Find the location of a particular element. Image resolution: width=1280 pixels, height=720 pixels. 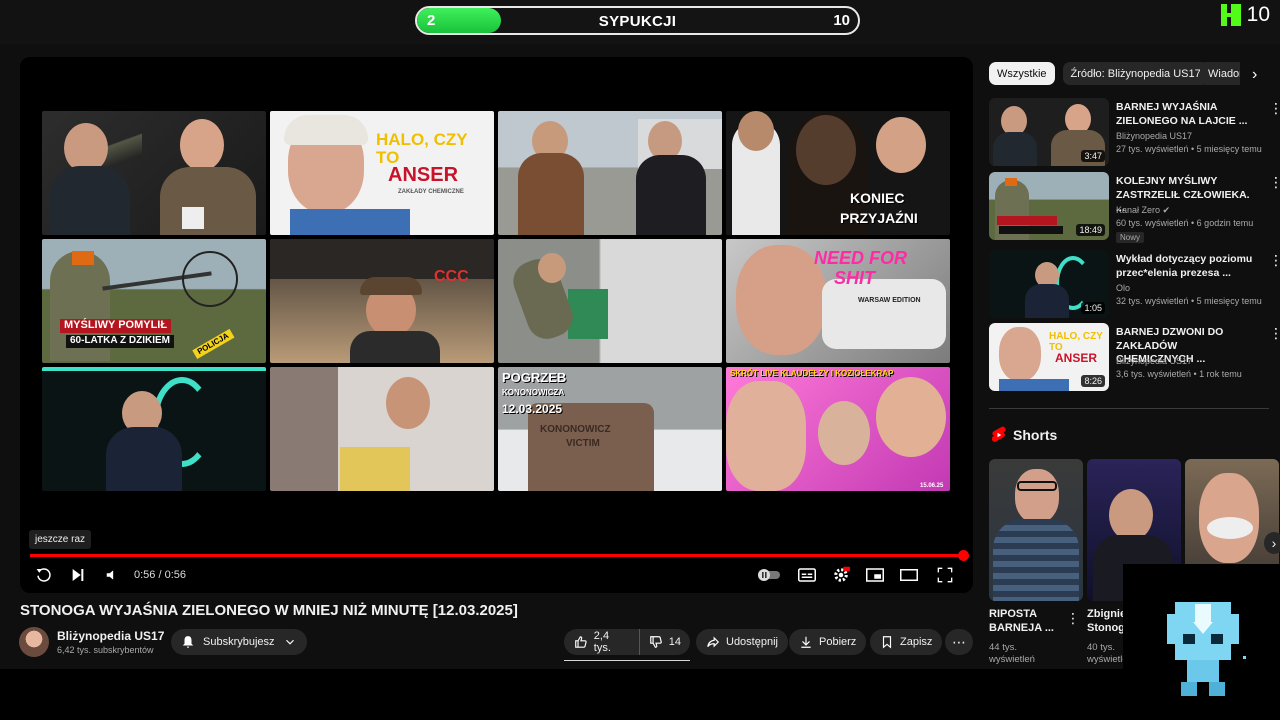

video-thumbnail: 3:47 is located at coordinates (1049, 132).